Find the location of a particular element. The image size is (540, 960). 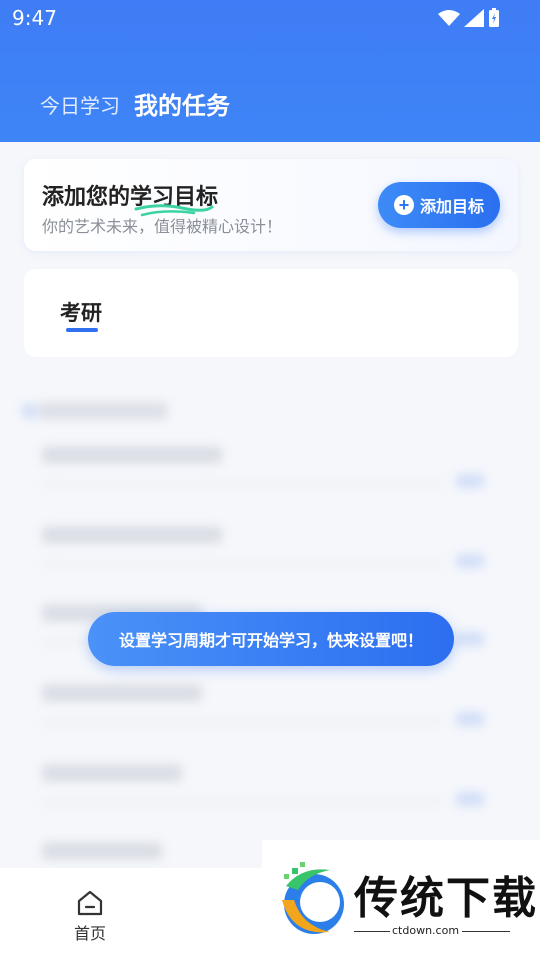

header-tabs: 今日学习 我的任务 is located at coordinates (135, 103).